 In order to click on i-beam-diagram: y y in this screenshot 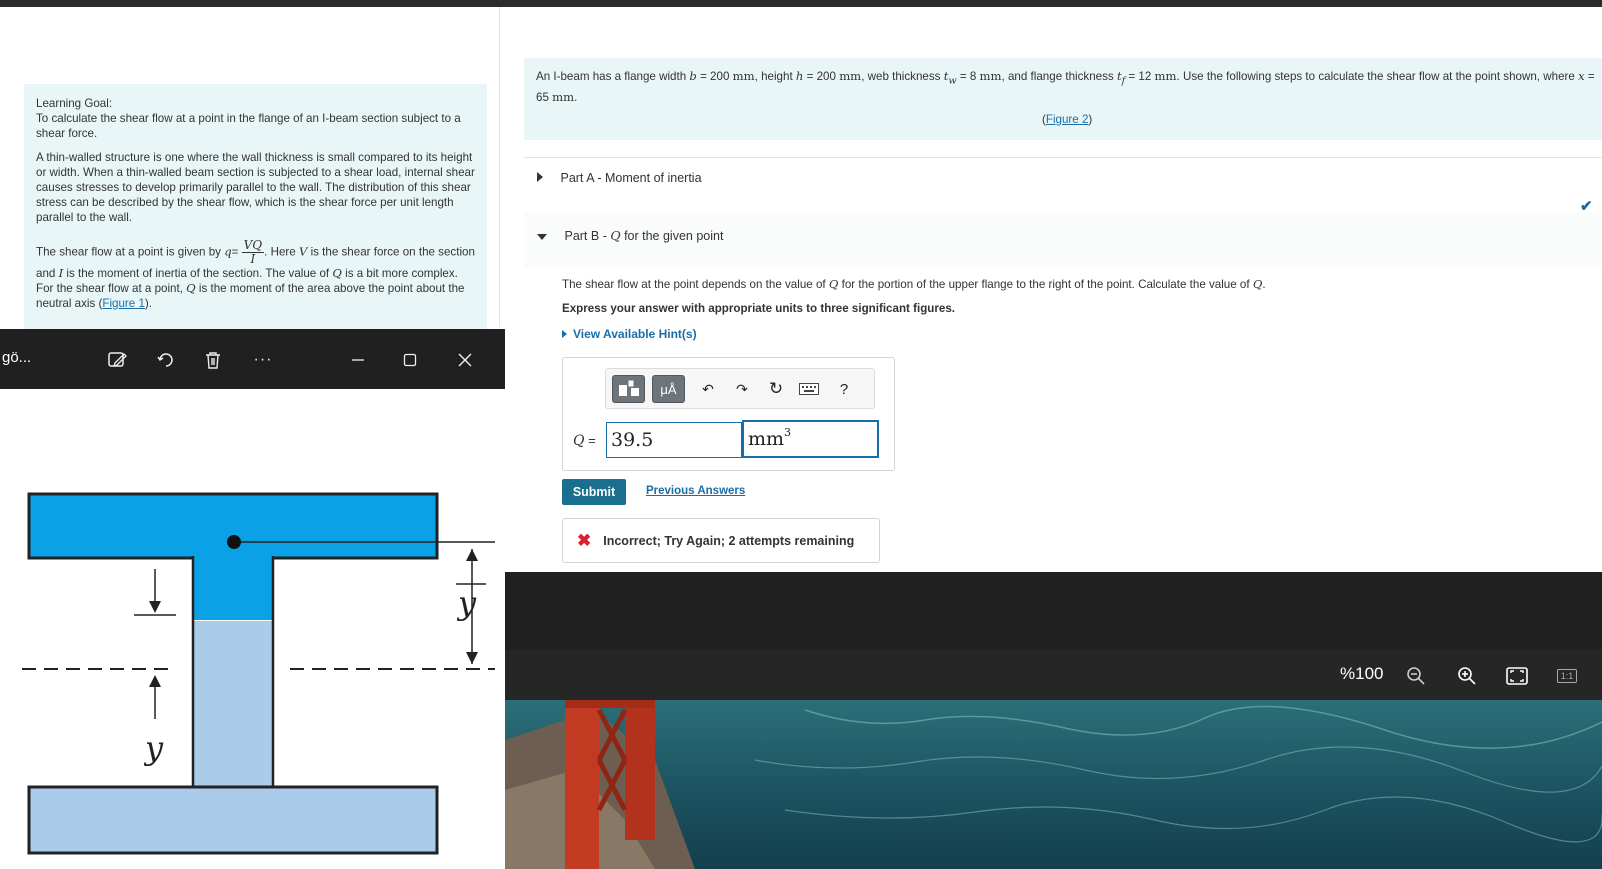, I will do `click(258, 673)`.